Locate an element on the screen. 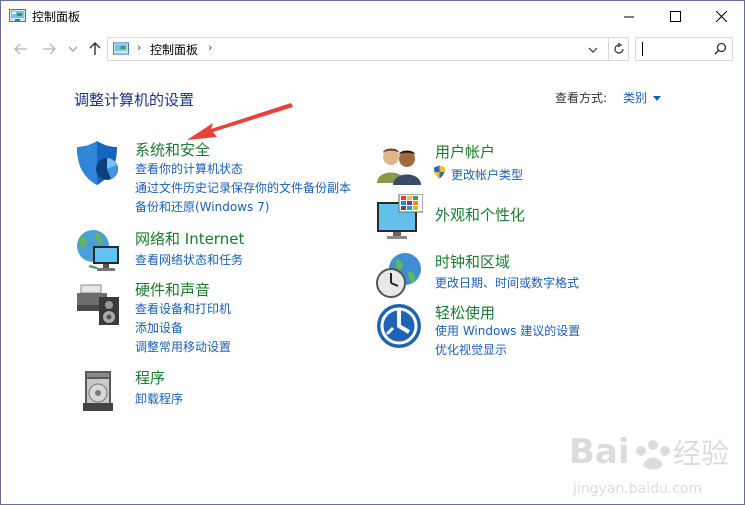  printer-speaker-icon is located at coordinates (98, 304).